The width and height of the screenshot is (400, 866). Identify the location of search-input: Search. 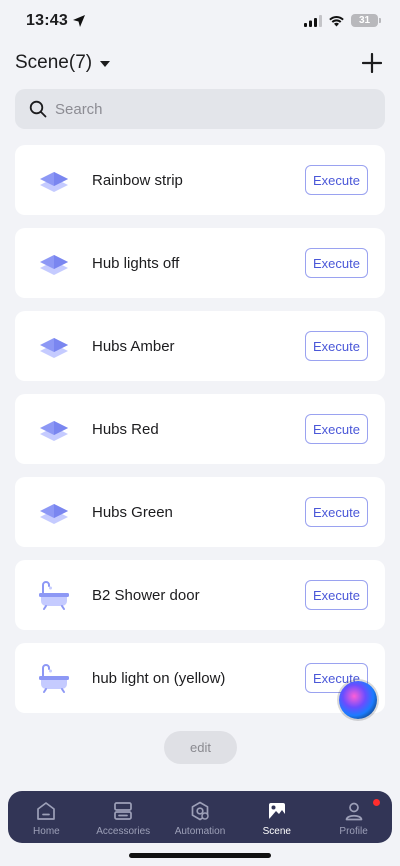
(200, 109).